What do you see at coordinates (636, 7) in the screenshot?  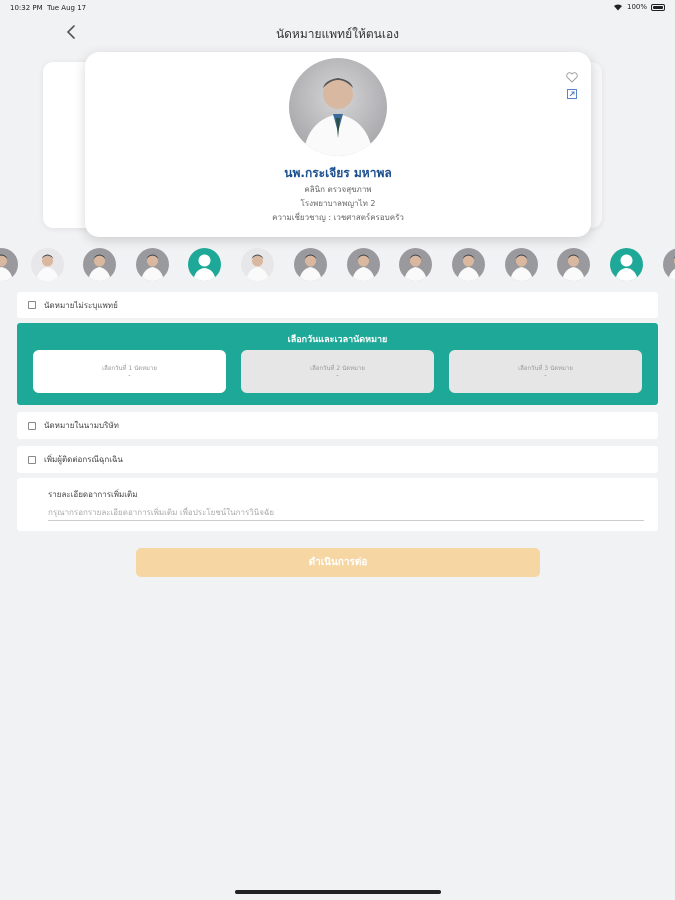 I see `battery-percent: 100%` at bounding box center [636, 7].